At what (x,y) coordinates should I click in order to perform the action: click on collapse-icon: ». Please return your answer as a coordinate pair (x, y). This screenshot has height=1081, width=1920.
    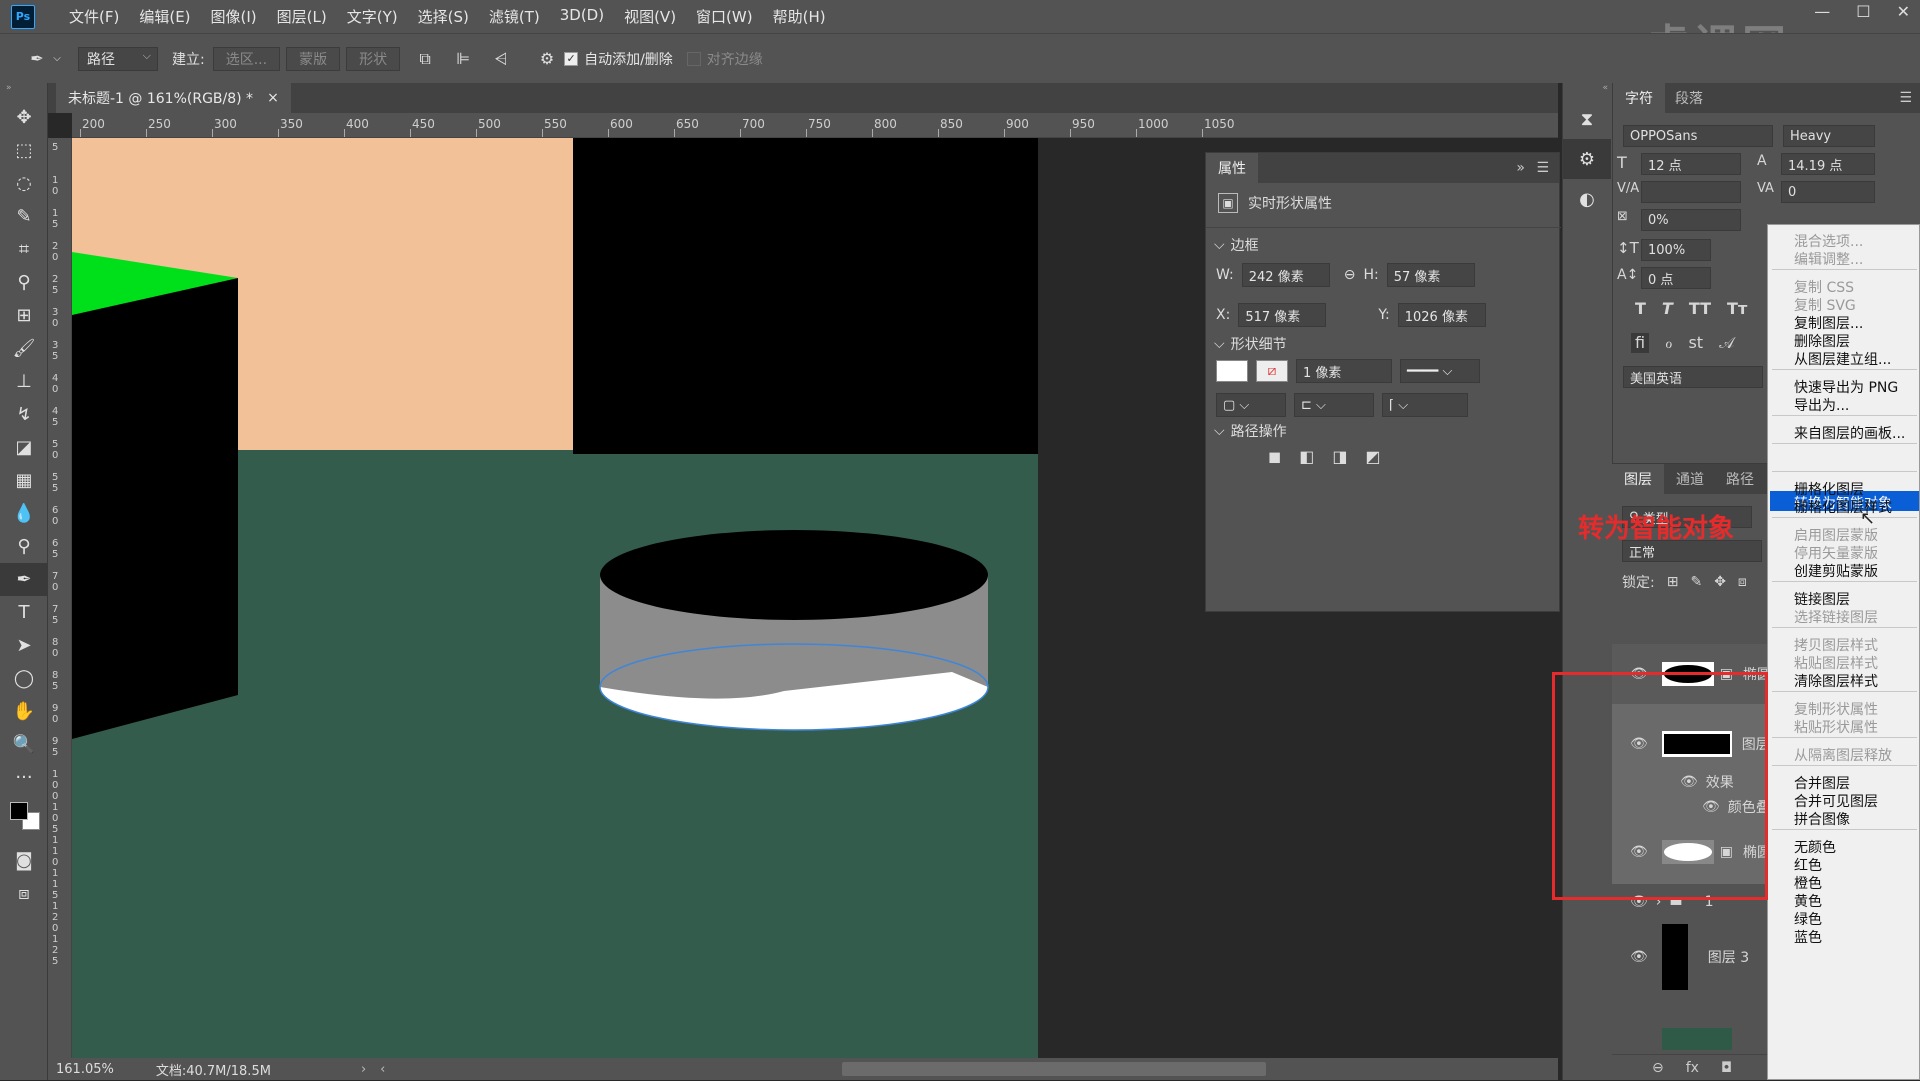
    Looking at the image, I should click on (23, 92).